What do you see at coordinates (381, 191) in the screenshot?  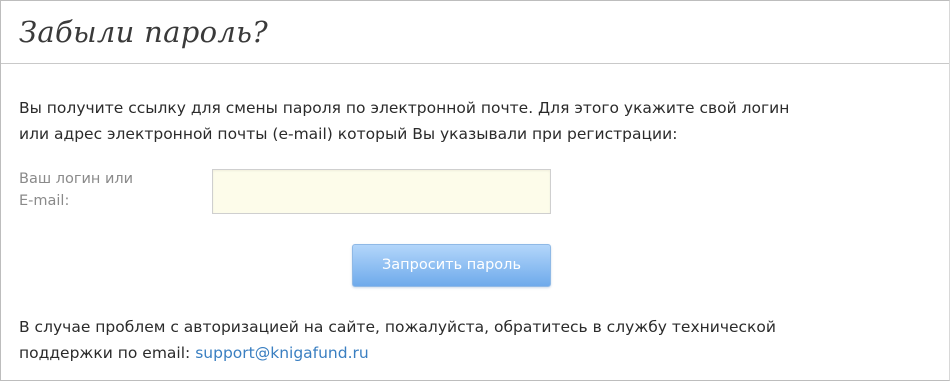 I see `login-or-email-input` at bounding box center [381, 191].